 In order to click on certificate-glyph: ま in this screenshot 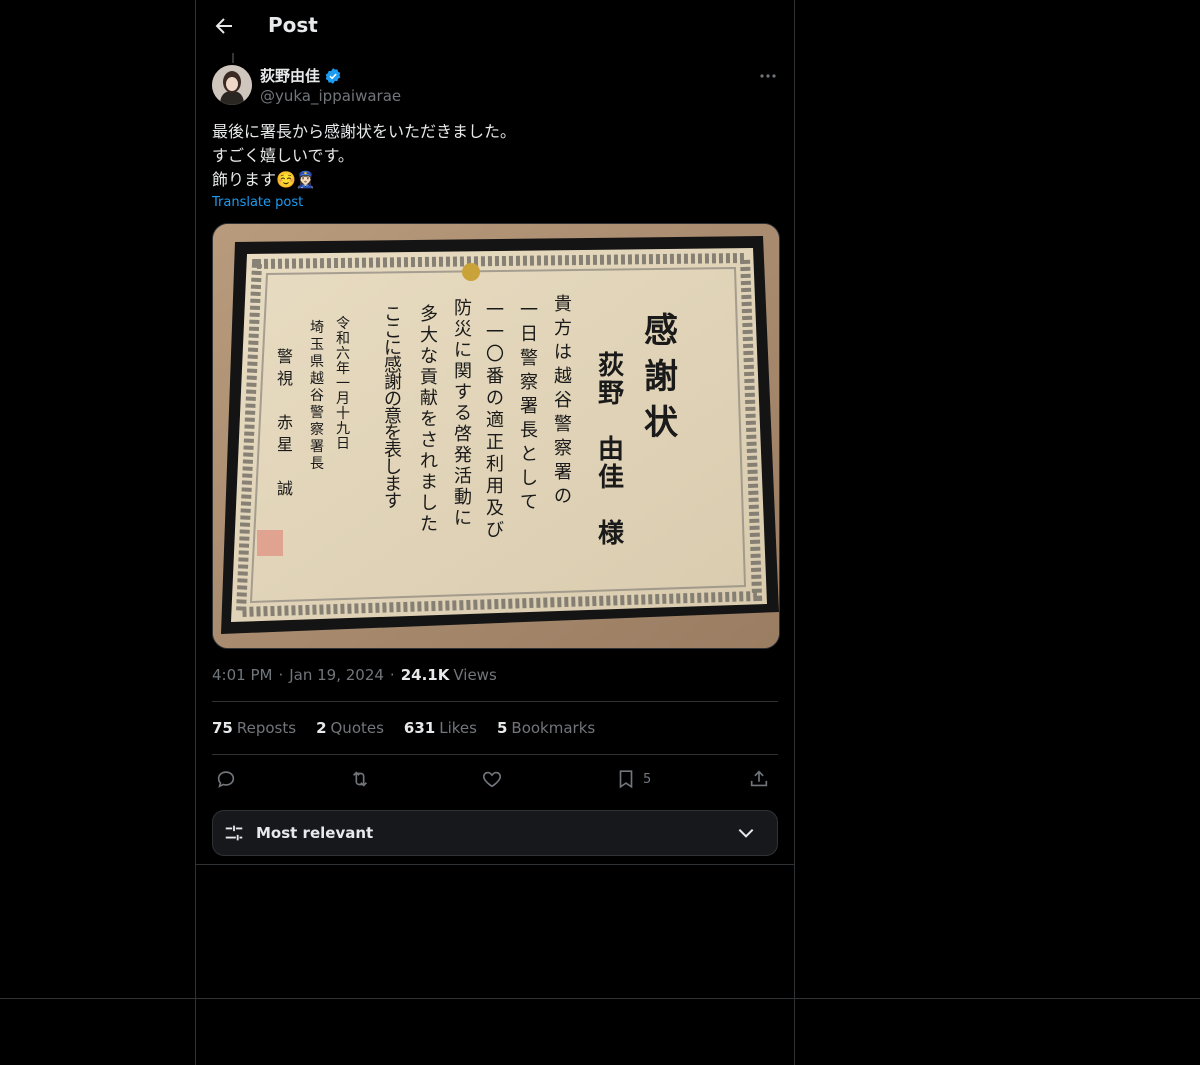, I will do `click(429, 482)`.